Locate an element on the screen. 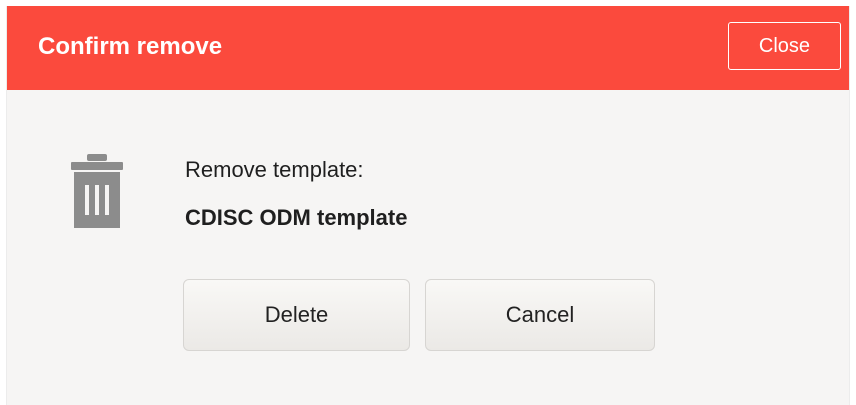 The image size is (856, 405). template-name: CDISC ODM template is located at coordinates (296, 217).